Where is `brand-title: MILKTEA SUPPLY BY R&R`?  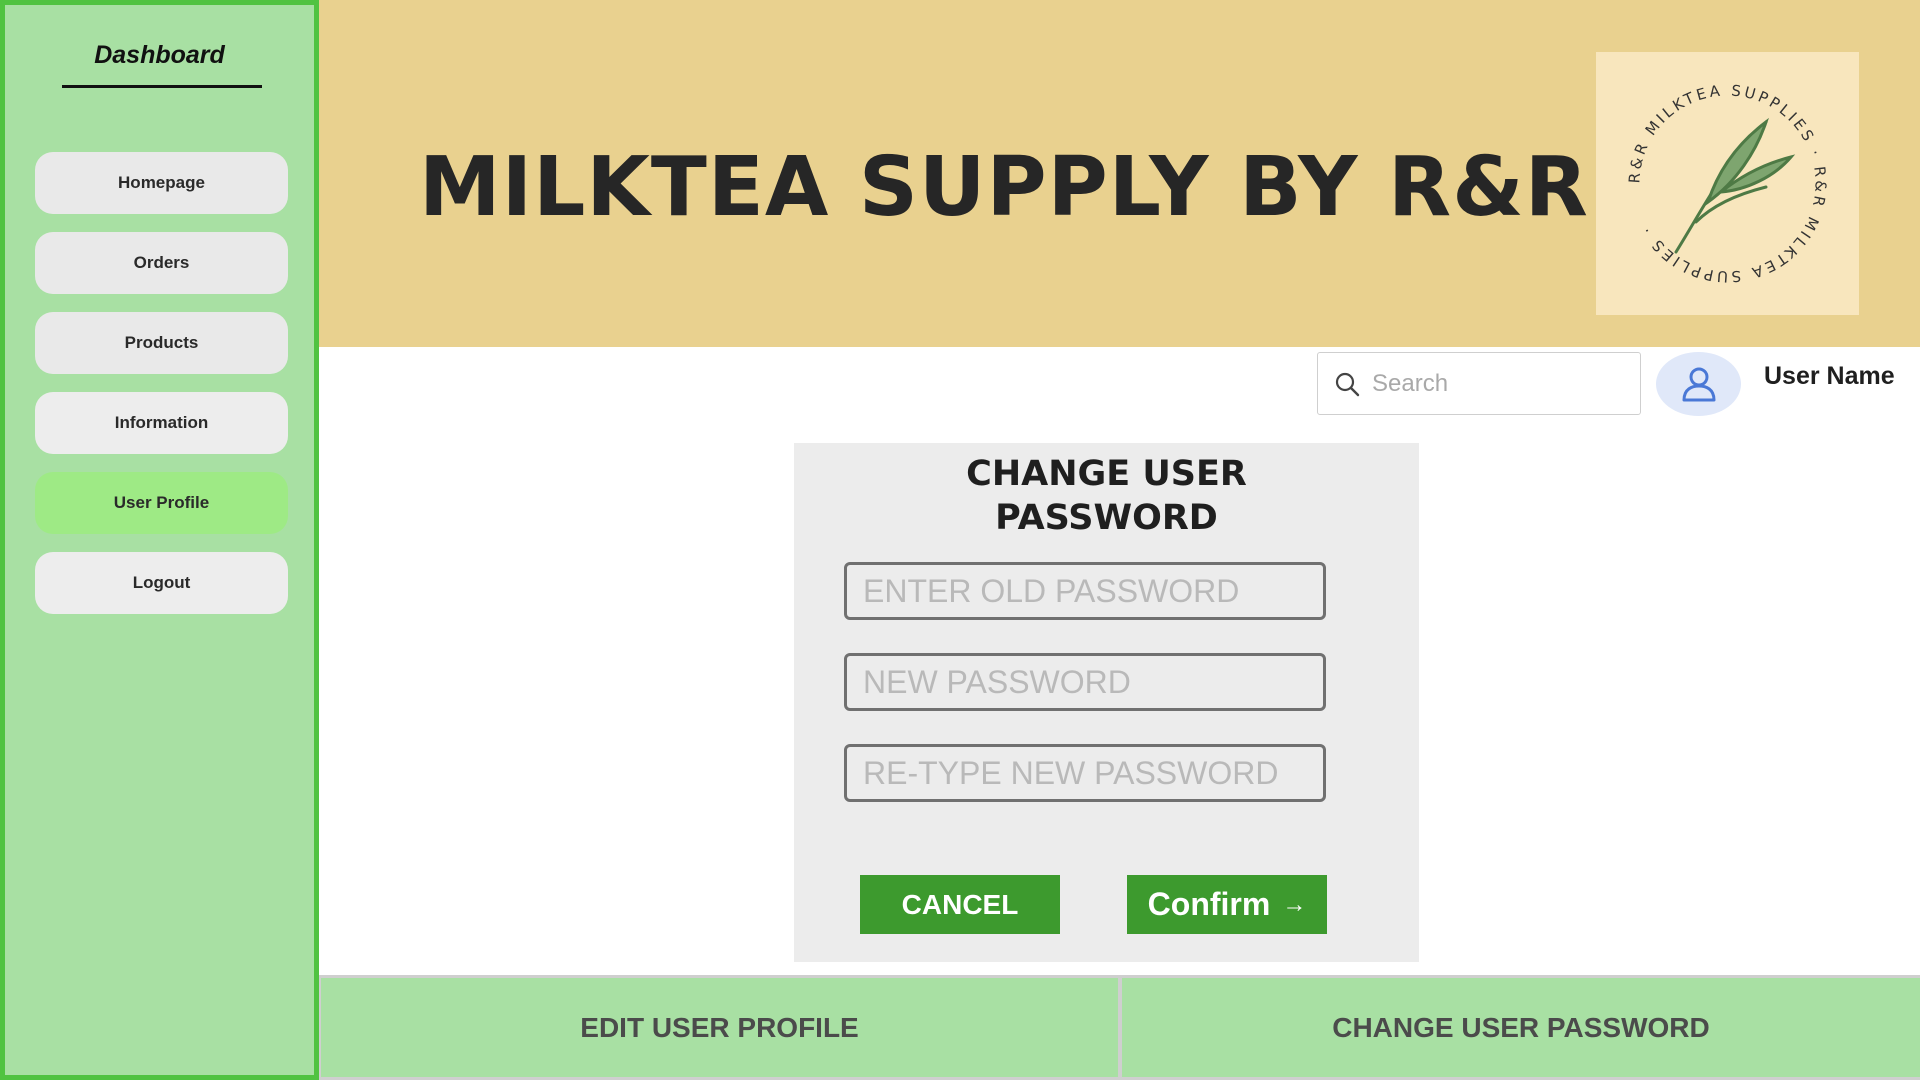
brand-title: MILKTEA SUPPLY BY R&R is located at coordinates (1004, 187).